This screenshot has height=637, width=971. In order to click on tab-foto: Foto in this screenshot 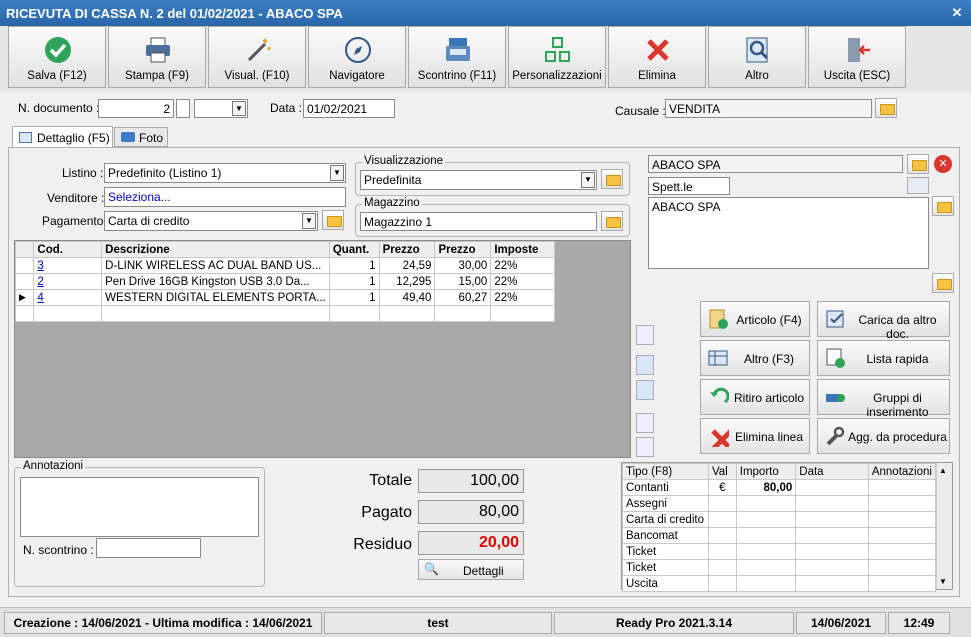, I will do `click(141, 137)`.